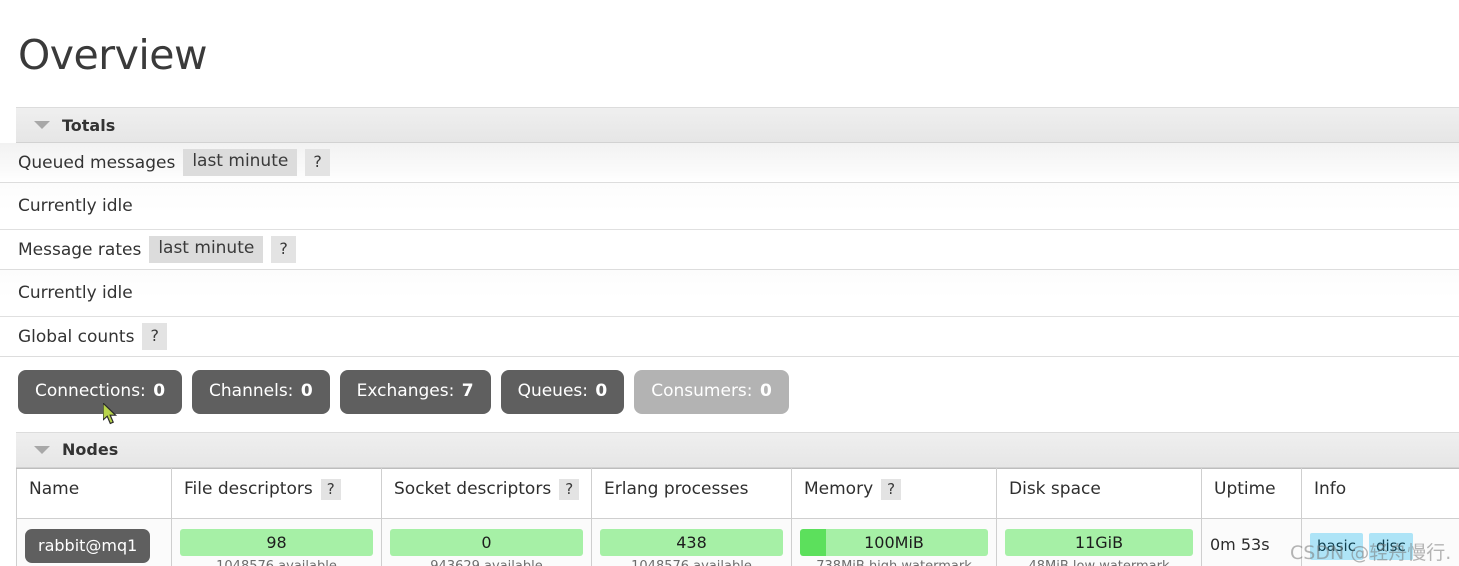  I want to click on column-header-erlang-processes: Erlang processes, so click(691, 493).